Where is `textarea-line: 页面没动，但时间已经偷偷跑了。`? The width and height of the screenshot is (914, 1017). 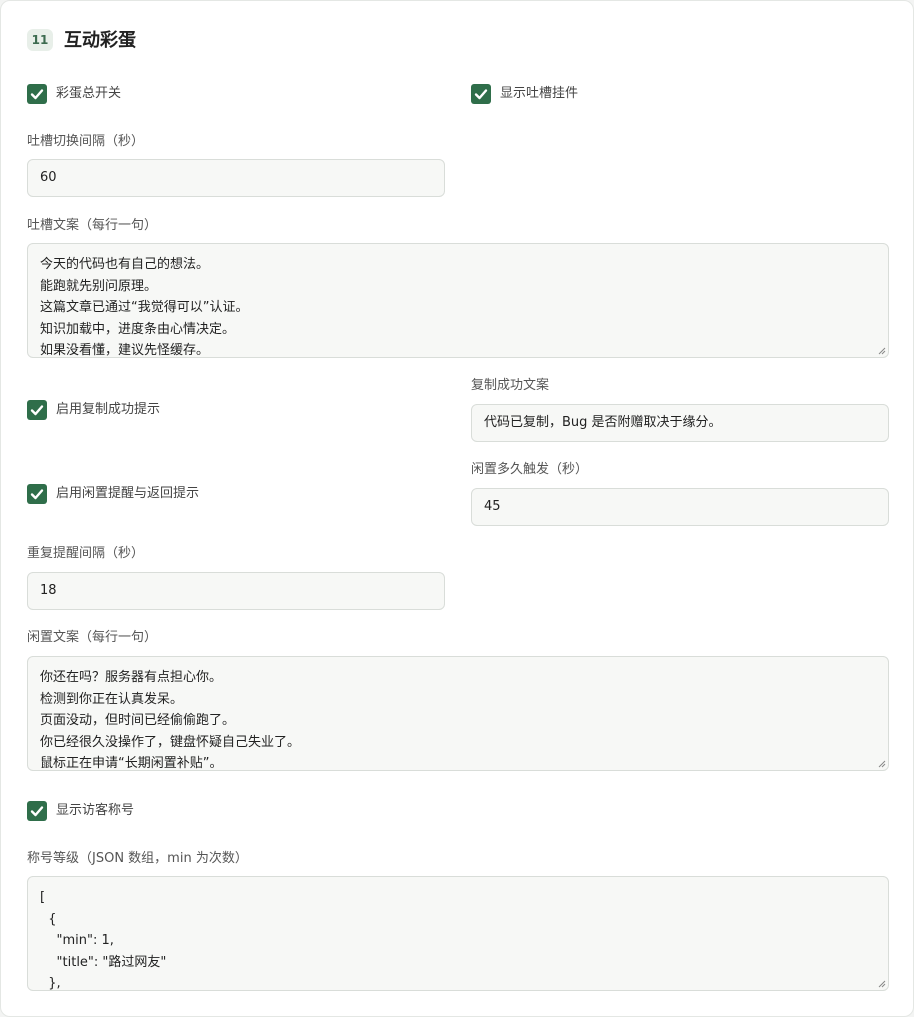
textarea-line: 页面没动，但时间已经偷偷跑了。 is located at coordinates (138, 720).